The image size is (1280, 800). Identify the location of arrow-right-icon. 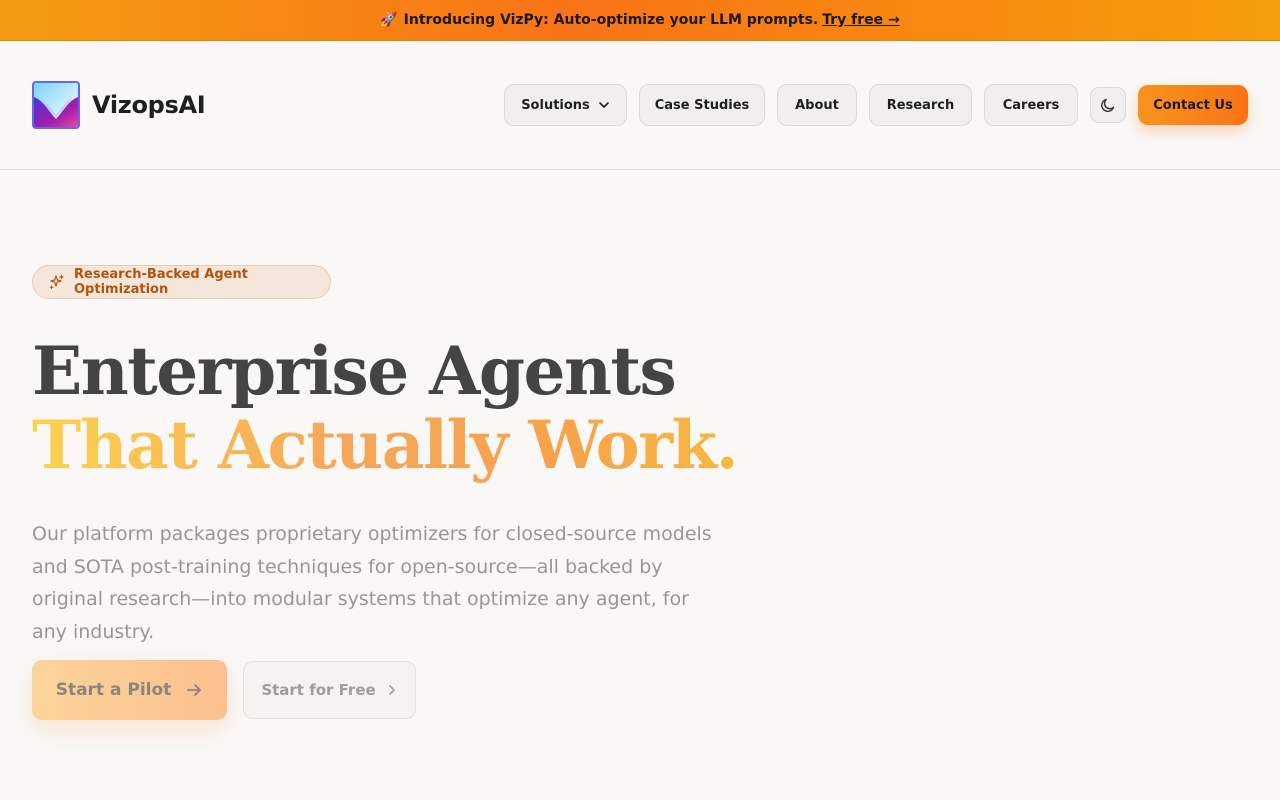
(194, 690).